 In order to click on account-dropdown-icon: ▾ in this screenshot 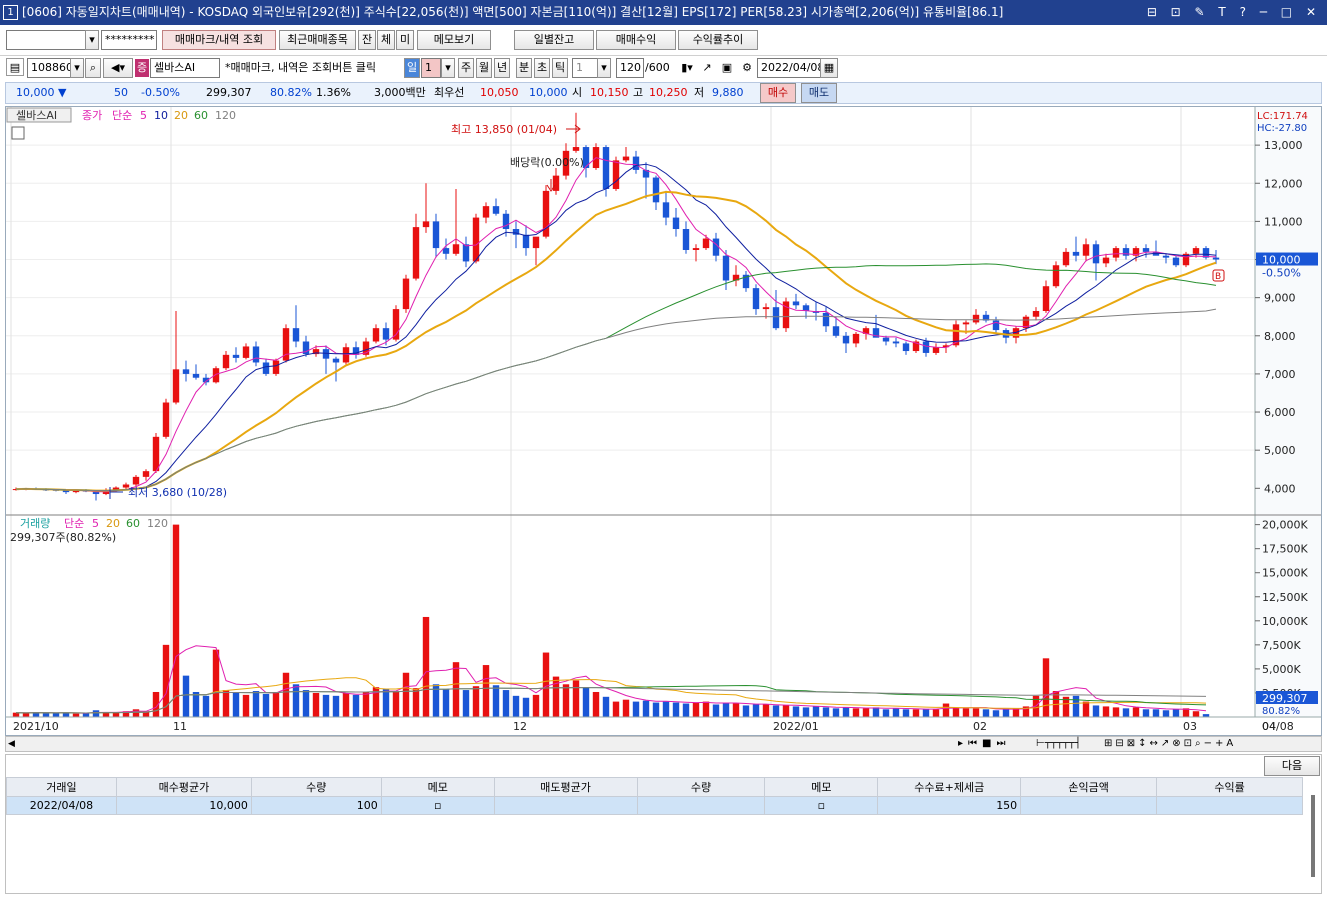, I will do `click(92, 40)`.